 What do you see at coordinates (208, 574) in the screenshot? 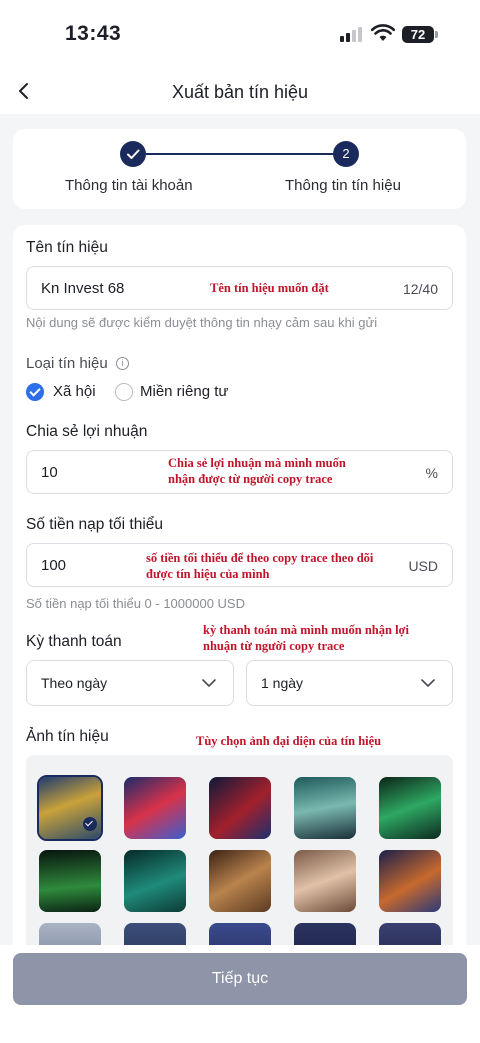
I see `min-deposit-annotation-line2: được tín hiệu của mình` at bounding box center [208, 574].